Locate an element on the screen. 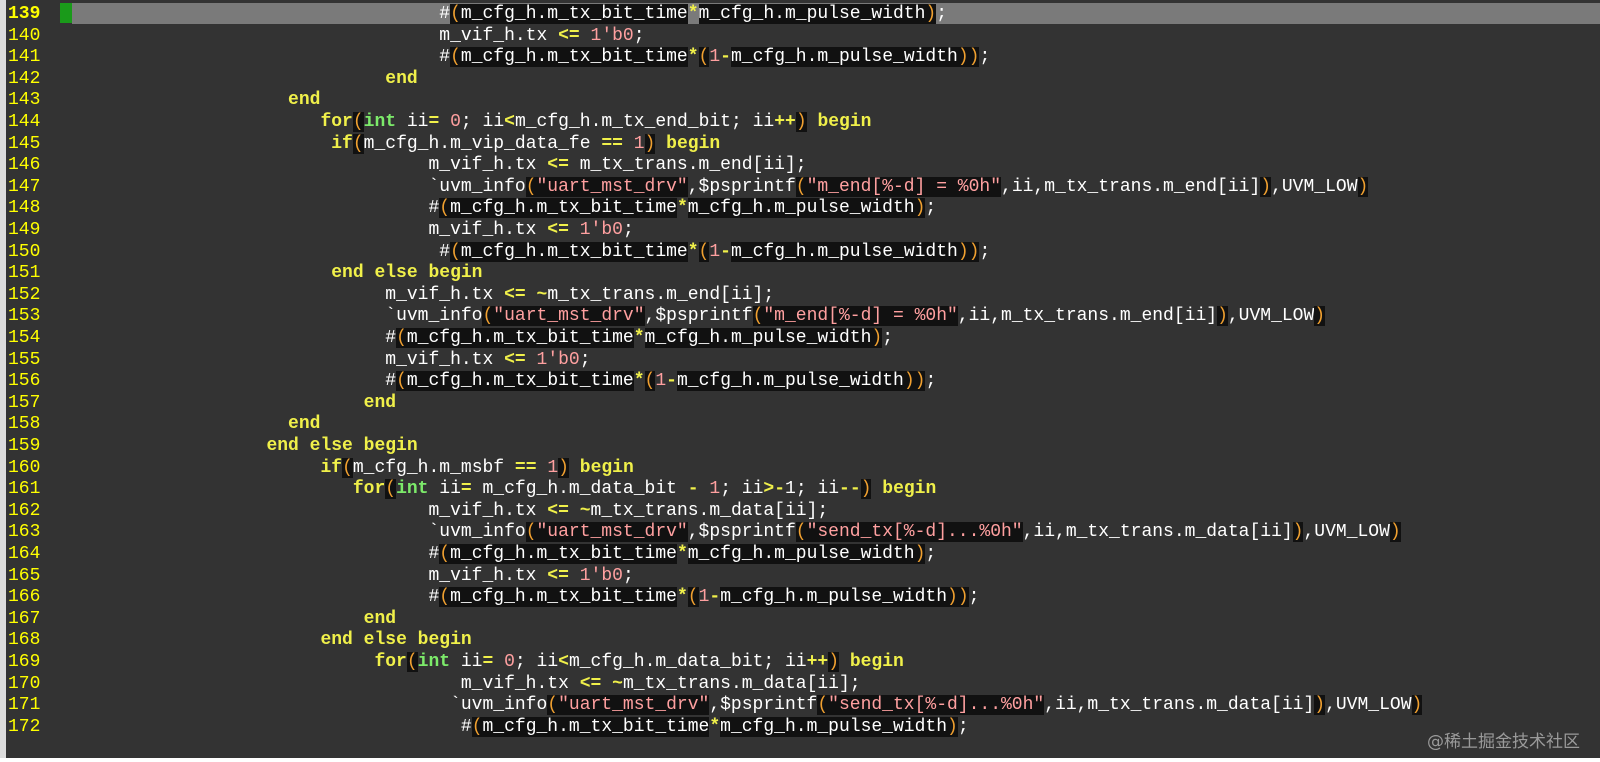 This screenshot has height=762, width=1600. code-line: 167 end is located at coordinates (800, 619).